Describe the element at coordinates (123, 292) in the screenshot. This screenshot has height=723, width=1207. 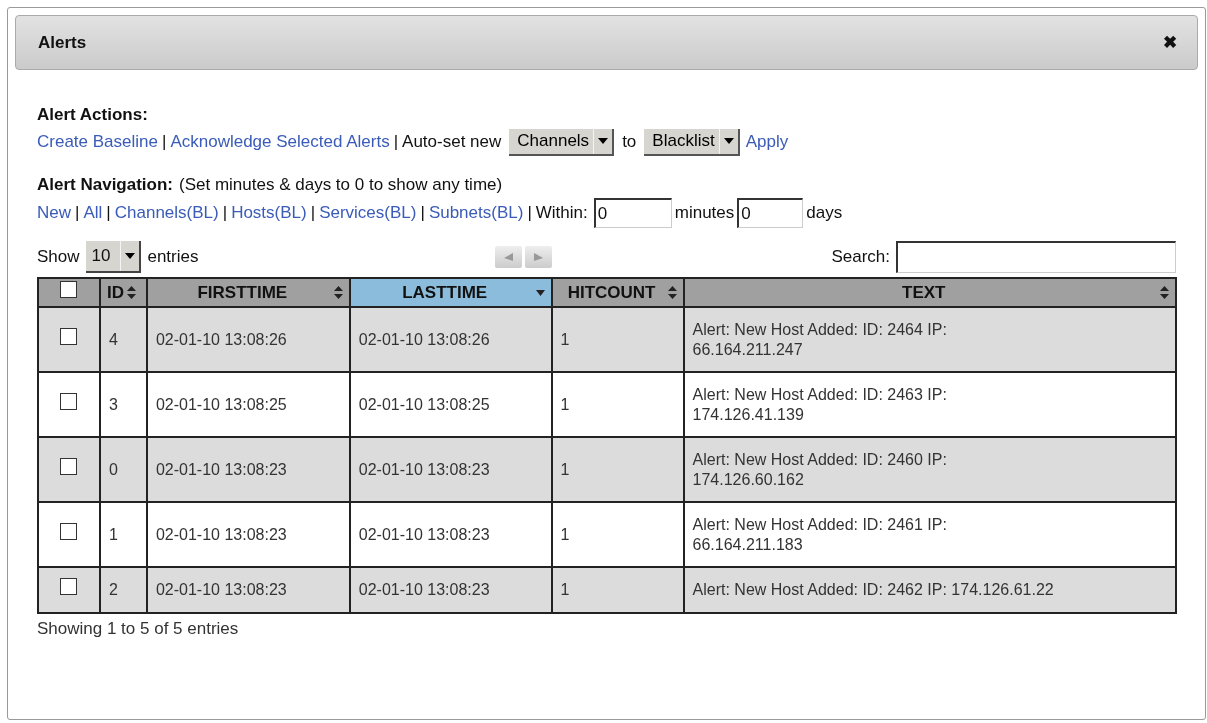
I see `column-header: ID` at that location.